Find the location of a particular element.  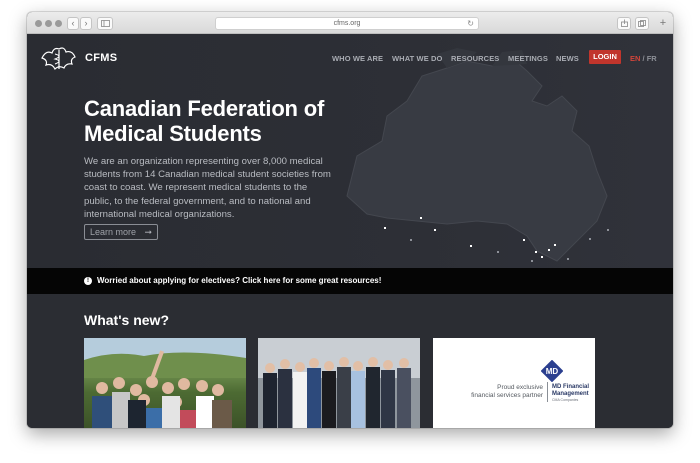

tabs-icon is located at coordinates (642, 23).